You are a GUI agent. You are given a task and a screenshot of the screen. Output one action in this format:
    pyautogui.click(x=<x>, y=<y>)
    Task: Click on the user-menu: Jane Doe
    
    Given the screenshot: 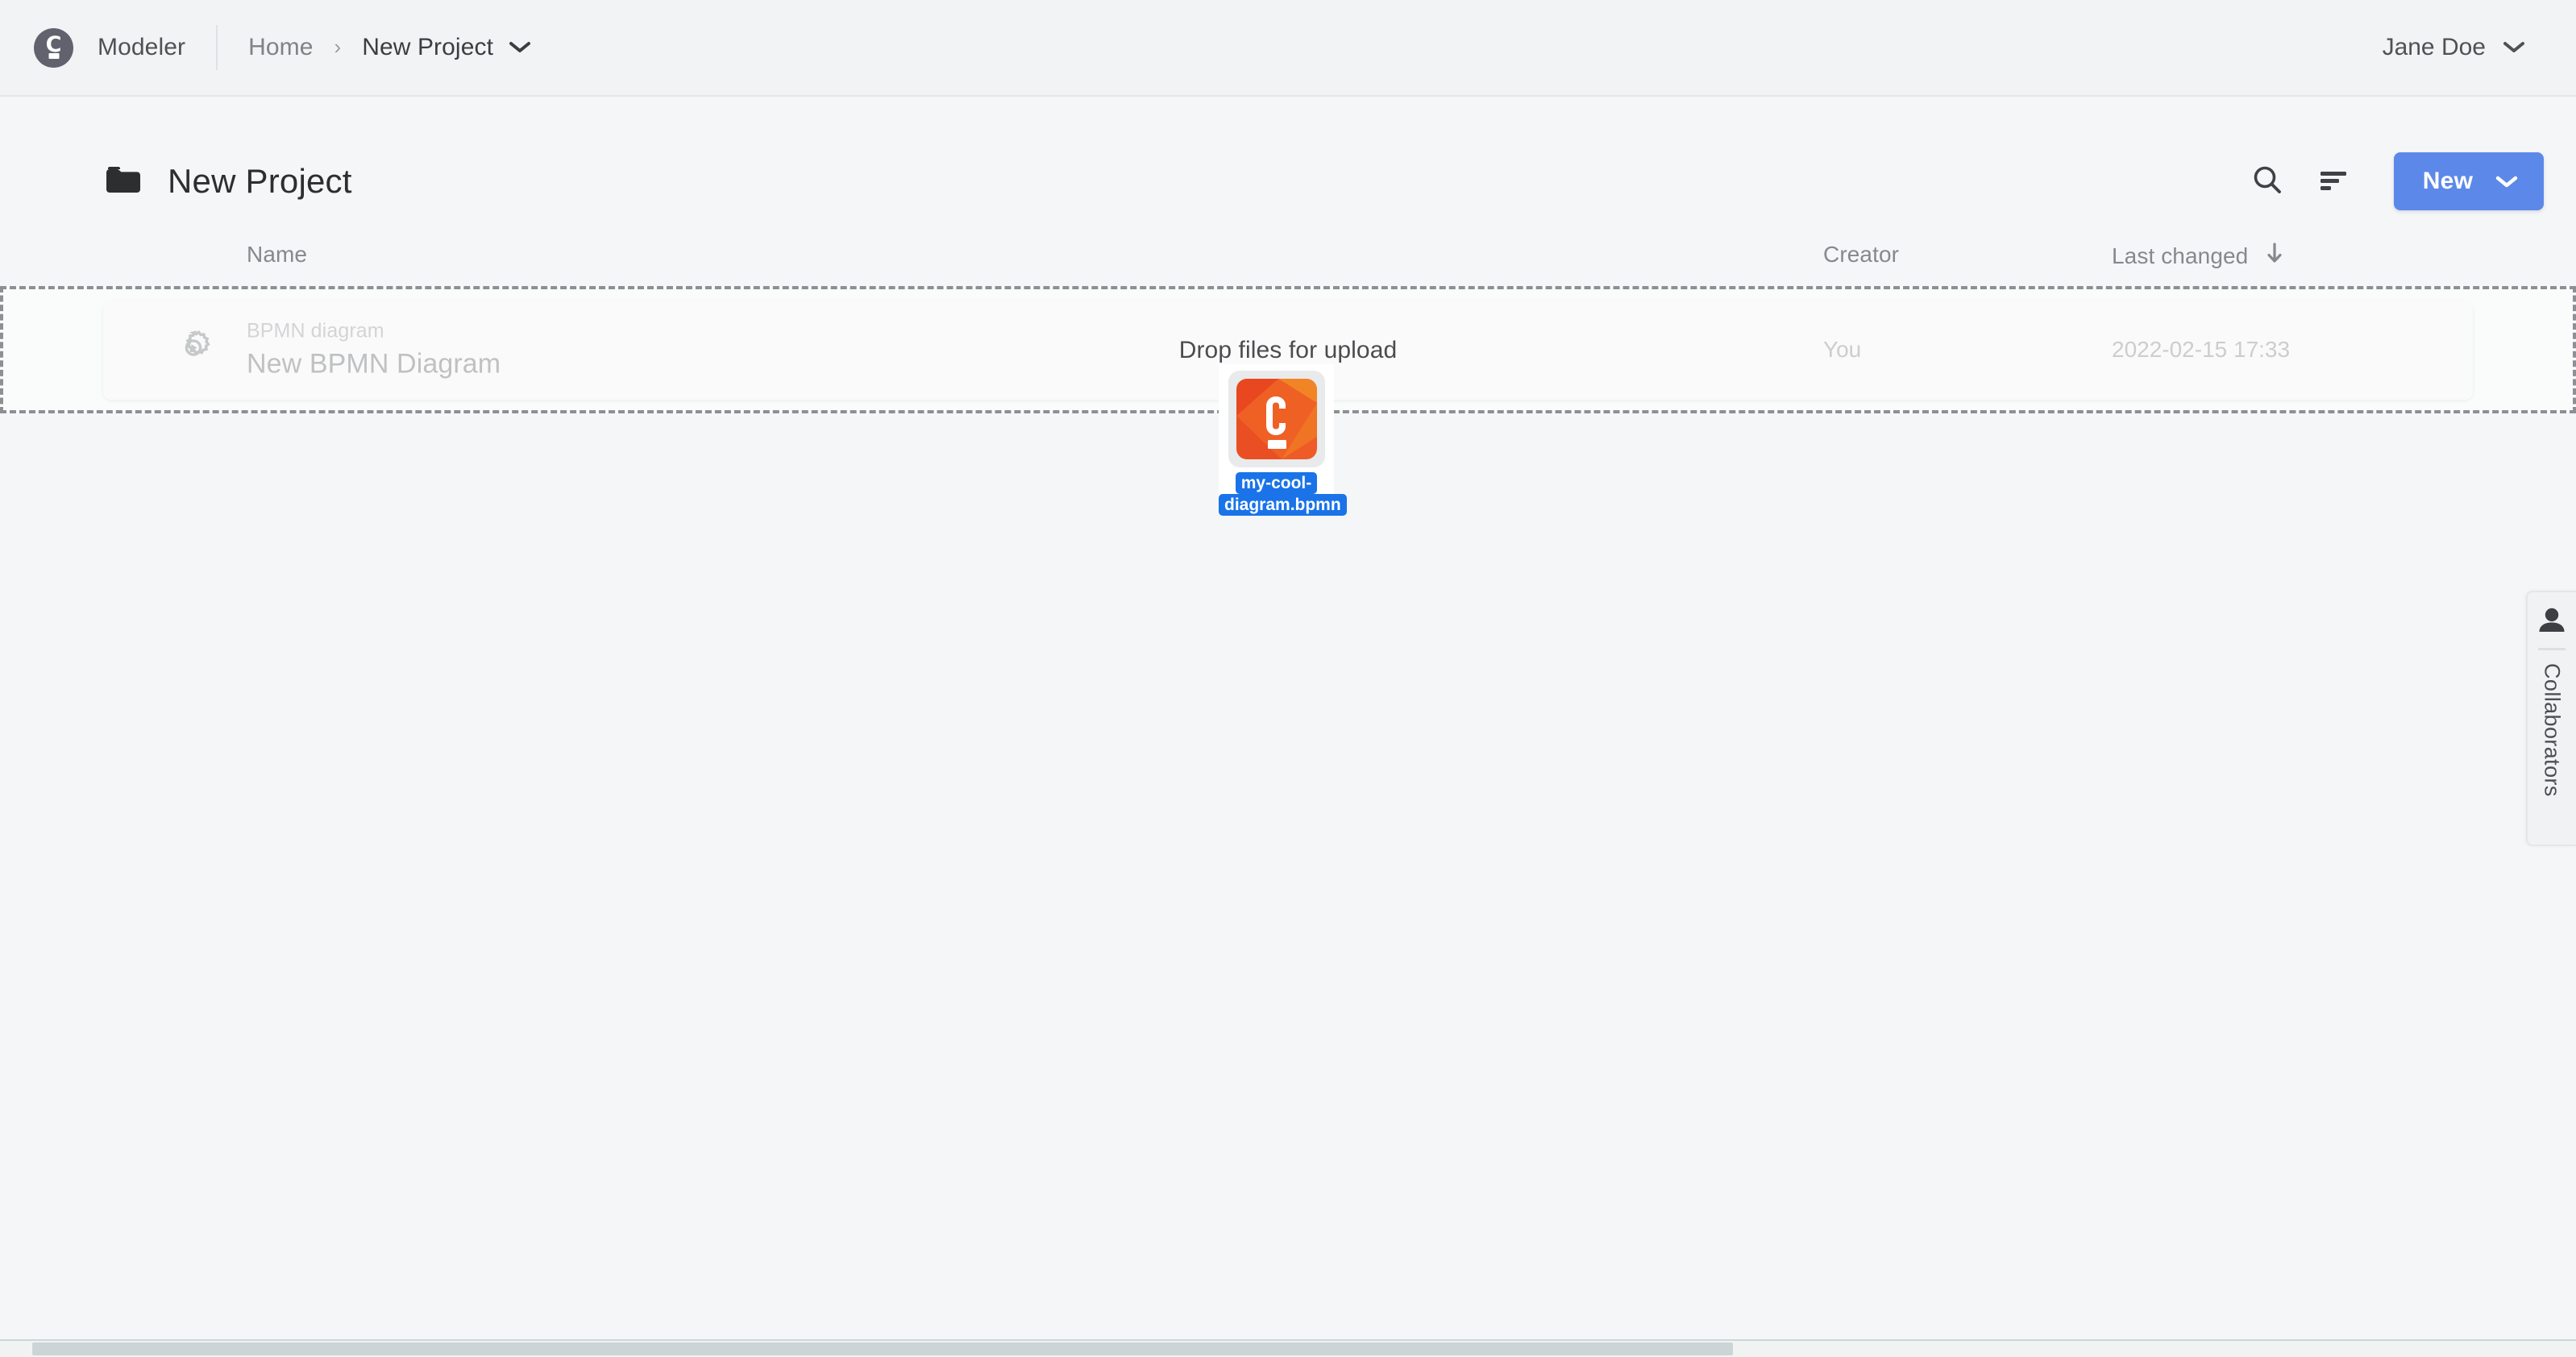 What is the action you would take?
    pyautogui.click(x=2462, y=47)
    